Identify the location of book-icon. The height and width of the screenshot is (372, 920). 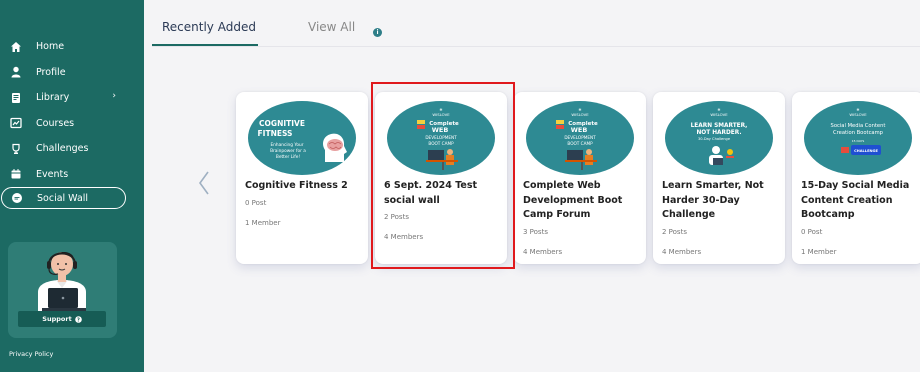
(15, 97).